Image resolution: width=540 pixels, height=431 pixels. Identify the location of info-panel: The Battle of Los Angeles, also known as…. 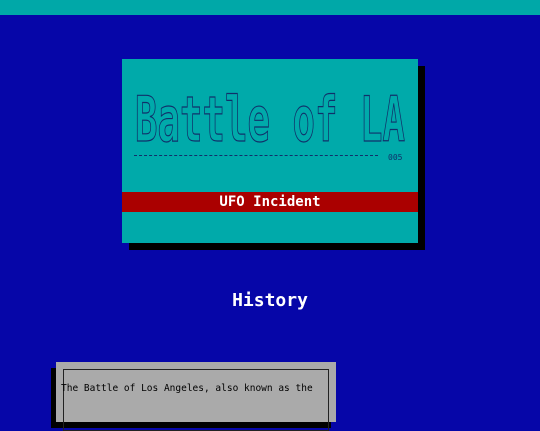
(196, 396).